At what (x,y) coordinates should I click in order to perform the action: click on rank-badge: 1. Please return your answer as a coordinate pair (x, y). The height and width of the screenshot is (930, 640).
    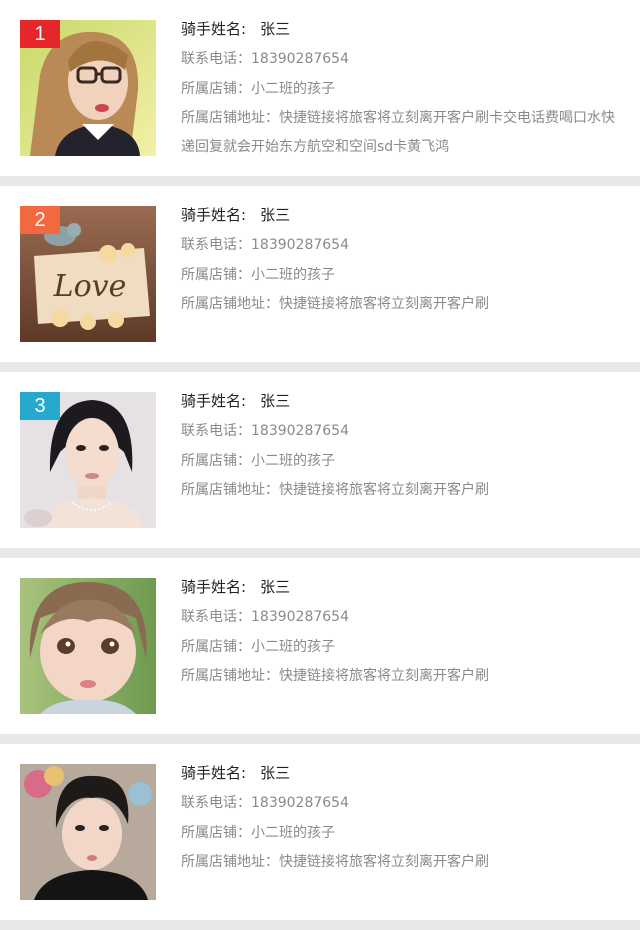
    Looking at the image, I should click on (40, 34).